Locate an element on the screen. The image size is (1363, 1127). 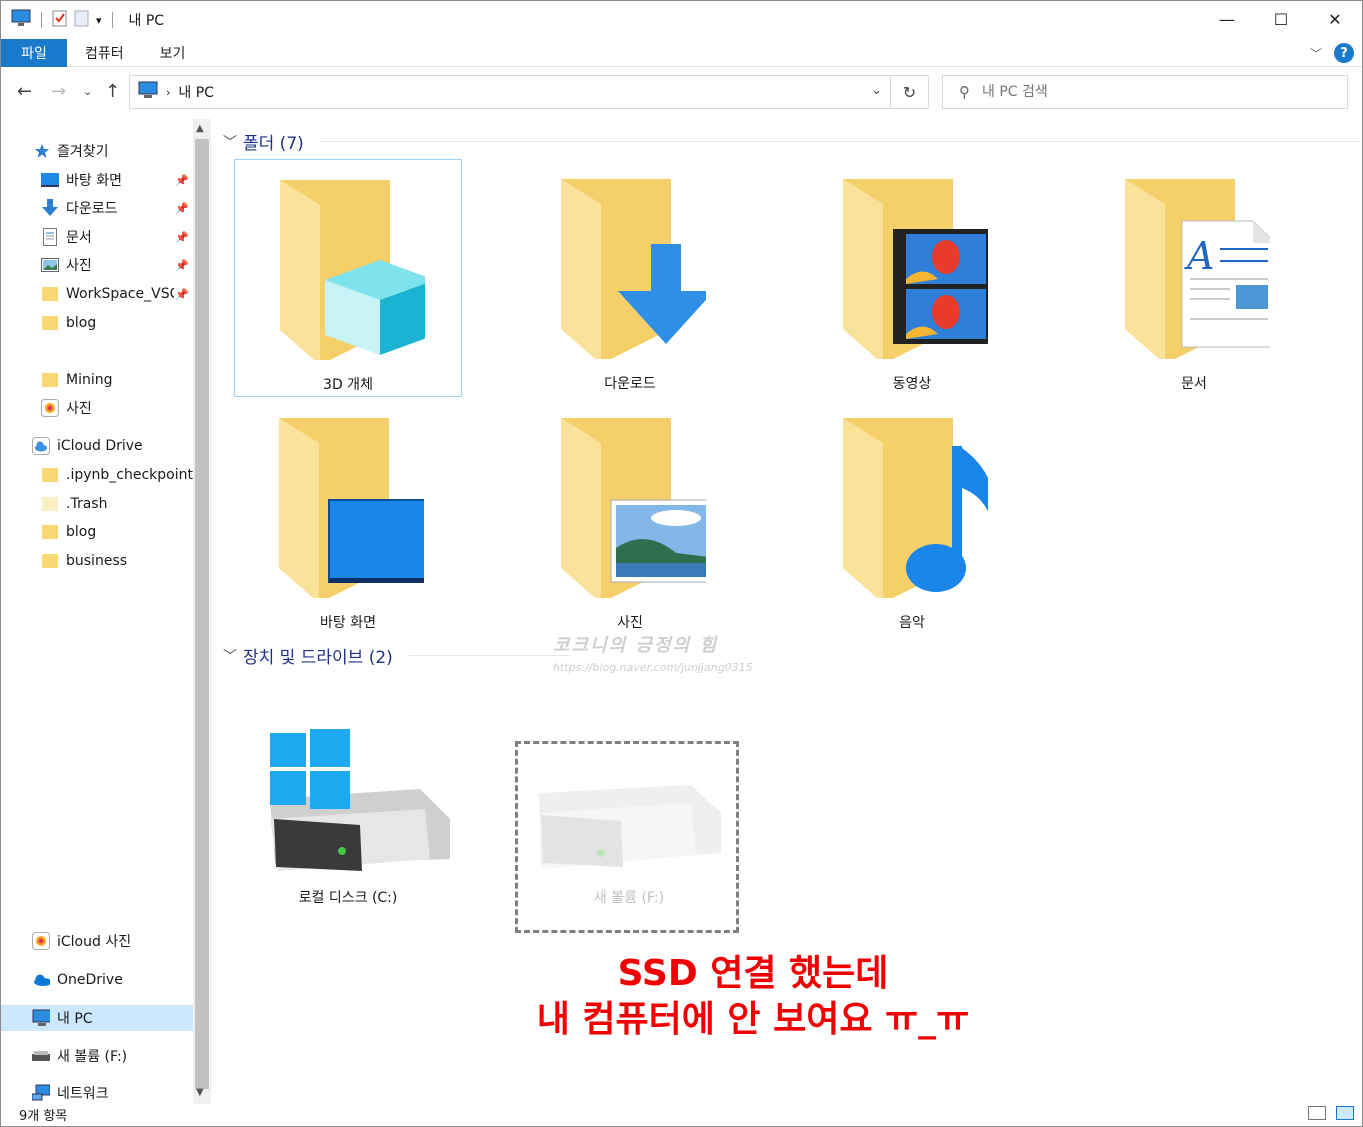
breadcrumb-this-pc: 내 PC is located at coordinates (196, 92).